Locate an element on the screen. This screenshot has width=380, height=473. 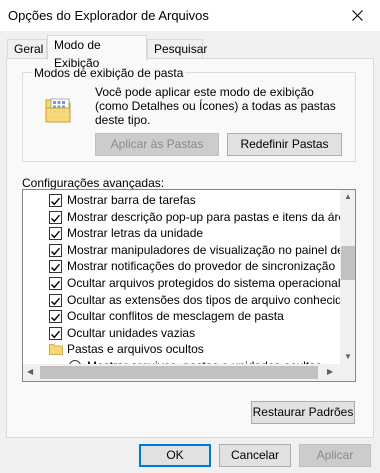
advanced-checkbox-item: Mostrar letras da unidade is located at coordinates (181, 233).